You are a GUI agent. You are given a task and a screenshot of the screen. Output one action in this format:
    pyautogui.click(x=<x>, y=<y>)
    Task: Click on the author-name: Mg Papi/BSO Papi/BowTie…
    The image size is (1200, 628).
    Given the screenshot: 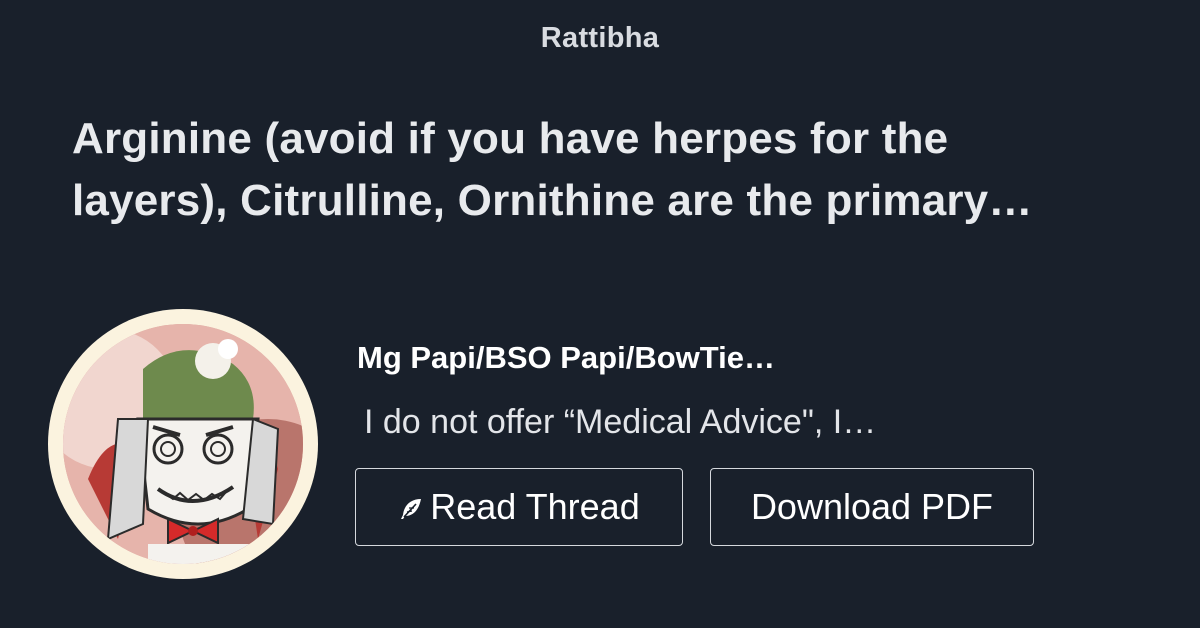 What is the action you would take?
    pyautogui.click(x=566, y=358)
    